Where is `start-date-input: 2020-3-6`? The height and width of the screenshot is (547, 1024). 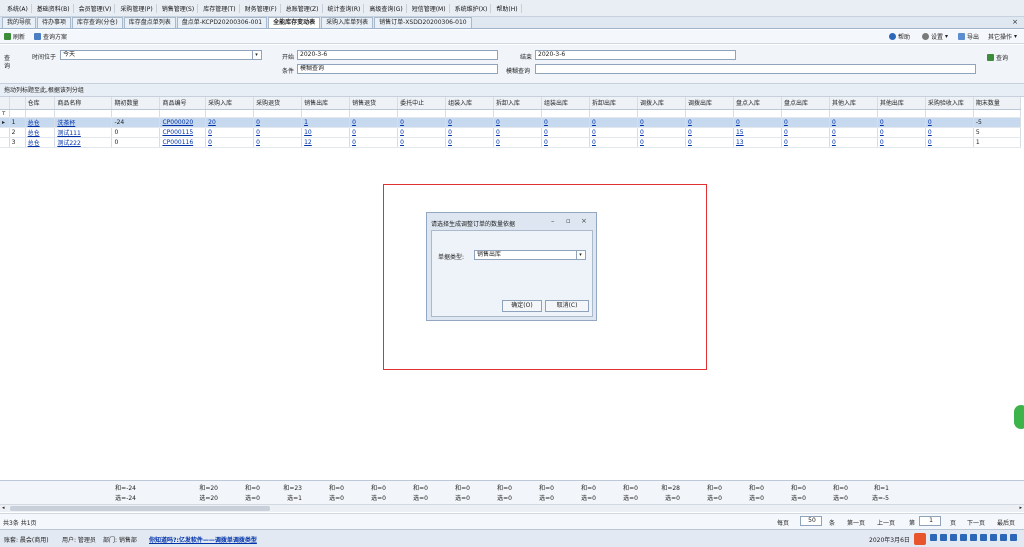
start-date-input: 2020-3-6 is located at coordinates (397, 55).